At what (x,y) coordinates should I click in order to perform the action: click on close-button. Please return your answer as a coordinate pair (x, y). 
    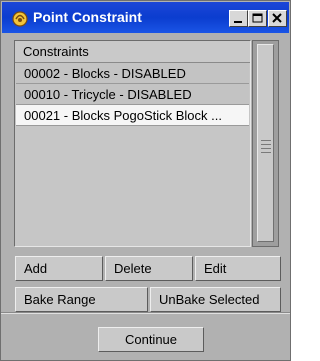
    Looking at the image, I should click on (277, 18).